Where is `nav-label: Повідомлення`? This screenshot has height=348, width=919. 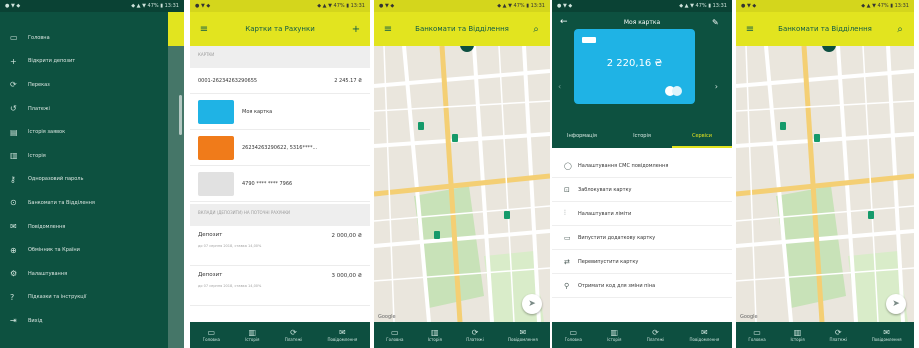 nav-label: Повідомлення is located at coordinates (342, 339).